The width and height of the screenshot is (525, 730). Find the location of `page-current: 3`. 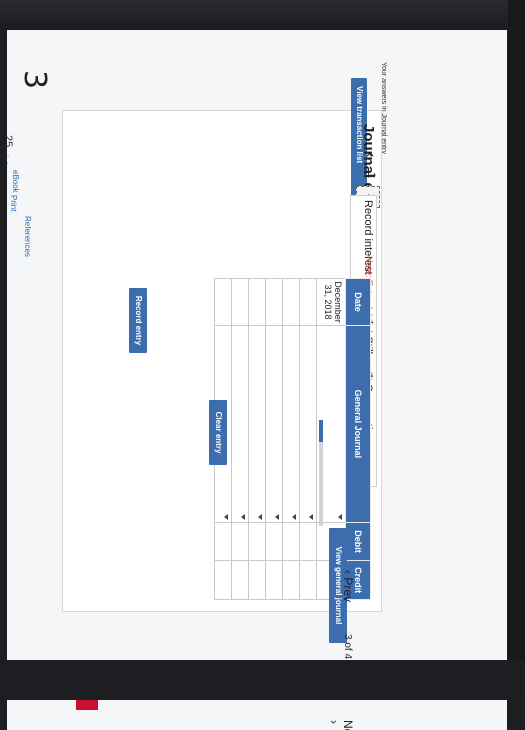

page-current: 3 is located at coordinates (347, 637).